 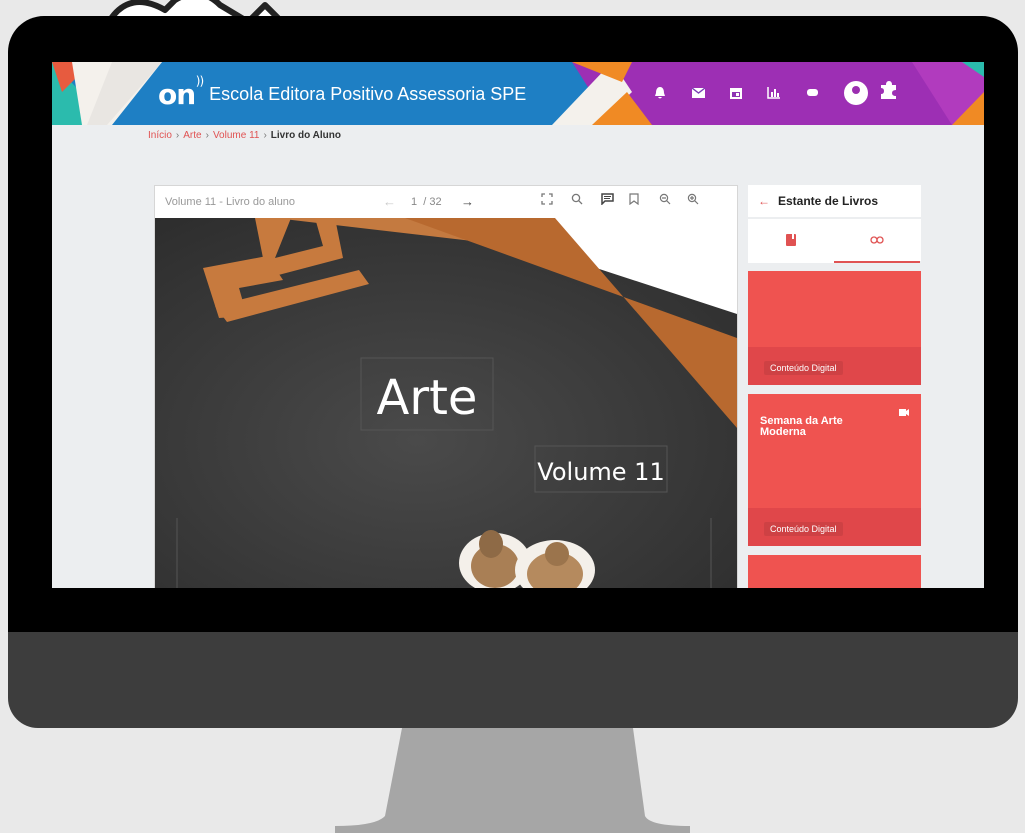 What do you see at coordinates (160, 135) in the screenshot?
I see `breadcrumb-link-inicio: Início` at bounding box center [160, 135].